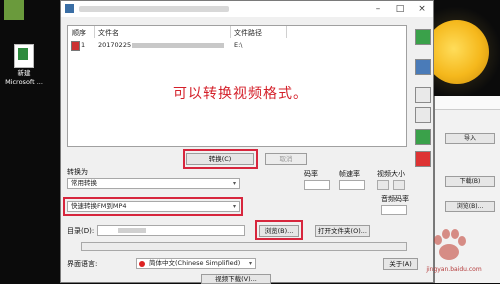 This screenshot has height=284, width=500. Describe the element at coordinates (378, 9) in the screenshot. I see `minimize-button: –` at that location.